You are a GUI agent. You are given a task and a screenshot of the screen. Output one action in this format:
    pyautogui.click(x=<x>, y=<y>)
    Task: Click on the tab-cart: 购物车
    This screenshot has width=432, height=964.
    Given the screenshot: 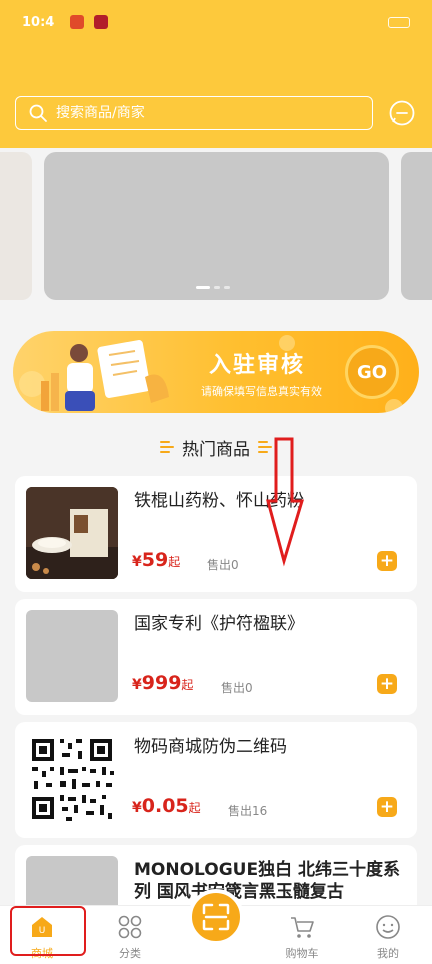 What is the action you would take?
    pyautogui.click(x=302, y=935)
    